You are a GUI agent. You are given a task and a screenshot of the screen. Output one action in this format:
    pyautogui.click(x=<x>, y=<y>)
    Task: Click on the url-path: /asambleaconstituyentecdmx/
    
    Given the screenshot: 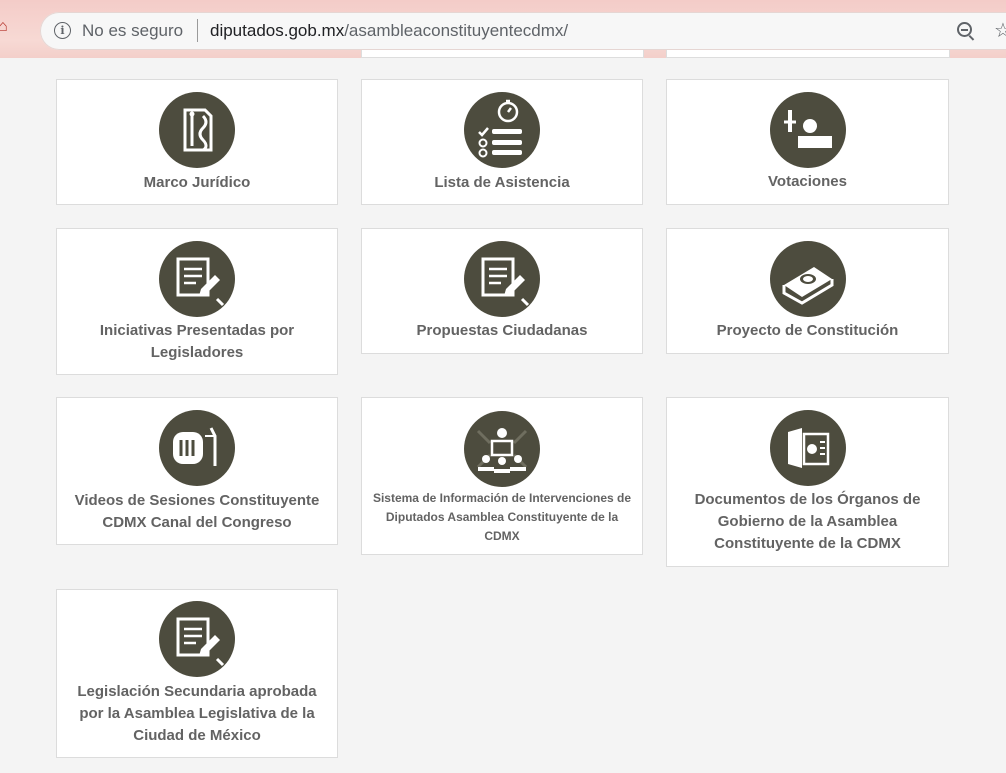 What is the action you would take?
    pyautogui.click(x=456, y=30)
    